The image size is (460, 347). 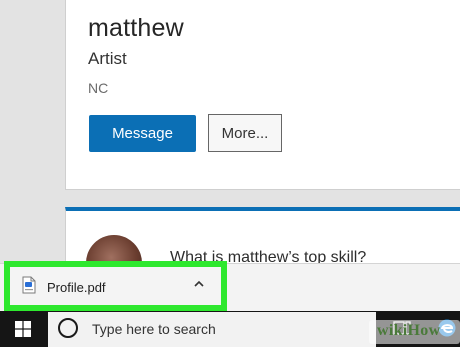 What do you see at coordinates (199, 284) in the screenshot?
I see `chevron-up-icon` at bounding box center [199, 284].